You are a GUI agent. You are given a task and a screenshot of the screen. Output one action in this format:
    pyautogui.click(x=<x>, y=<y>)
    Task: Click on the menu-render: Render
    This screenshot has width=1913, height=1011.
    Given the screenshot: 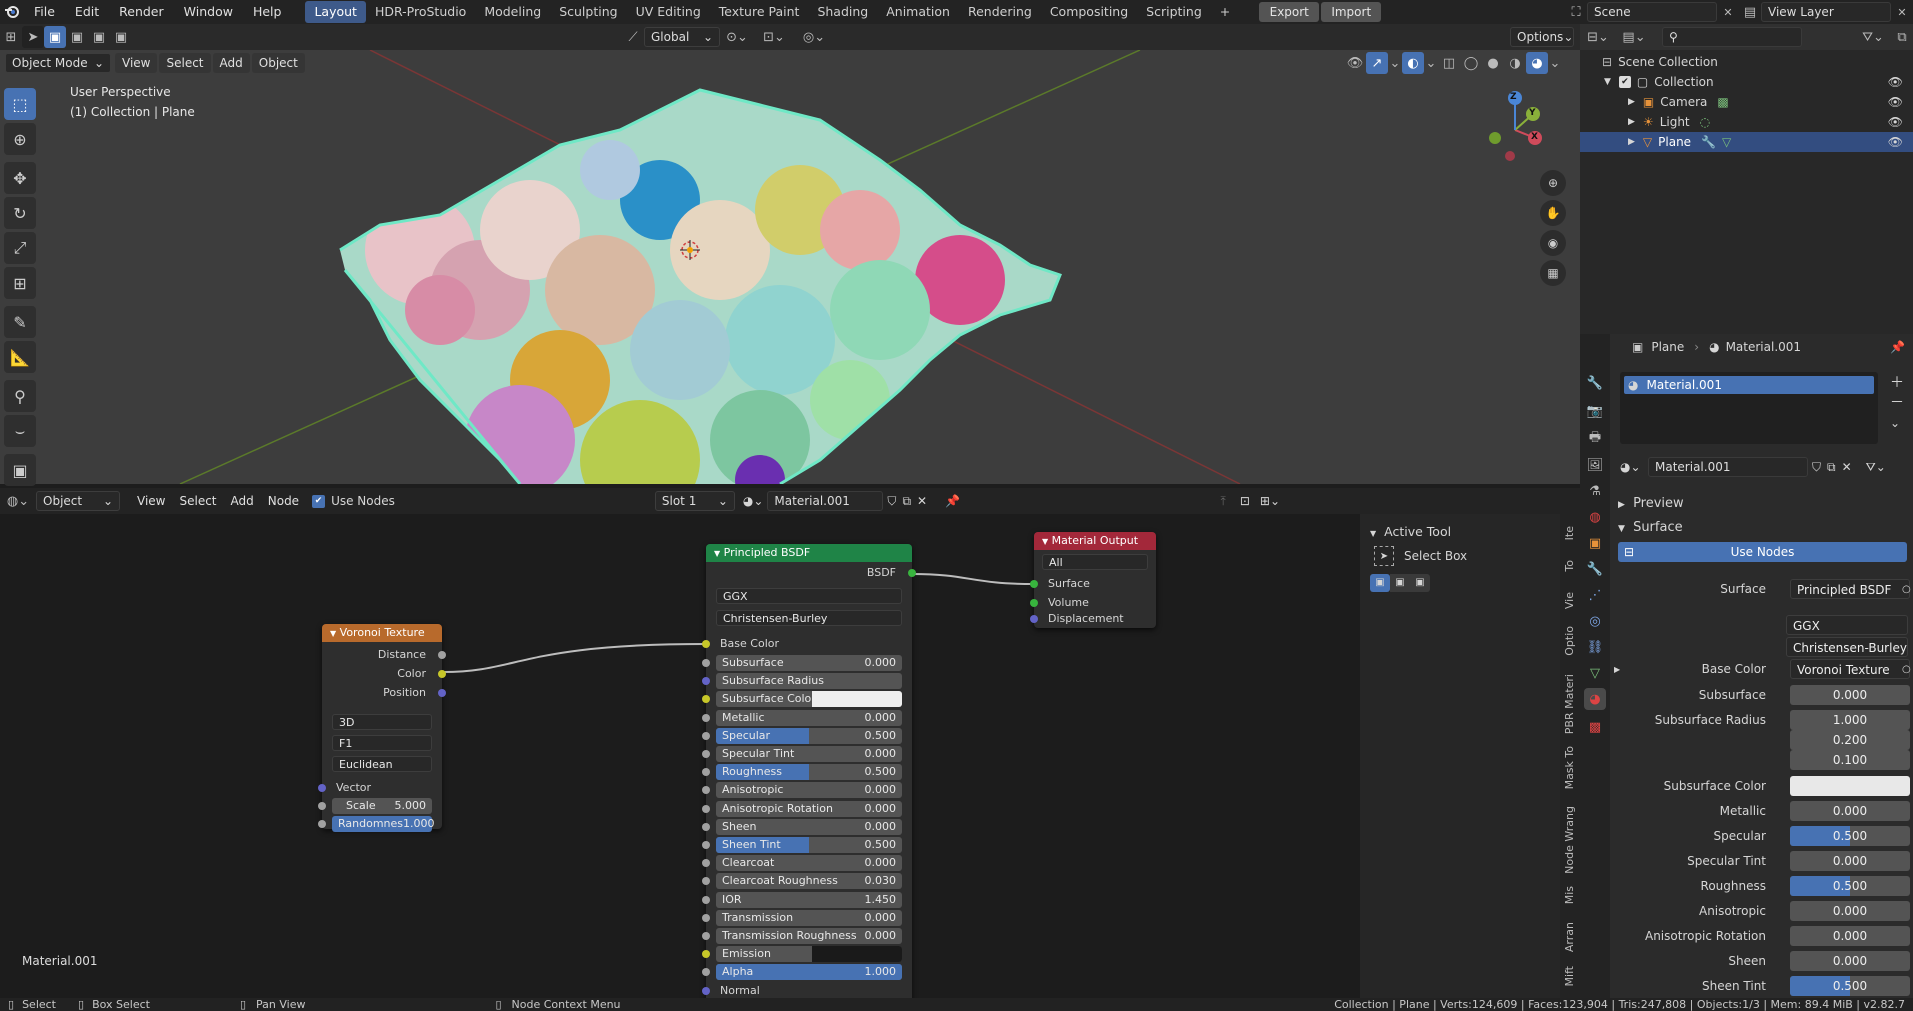 What is the action you would take?
    pyautogui.click(x=141, y=12)
    